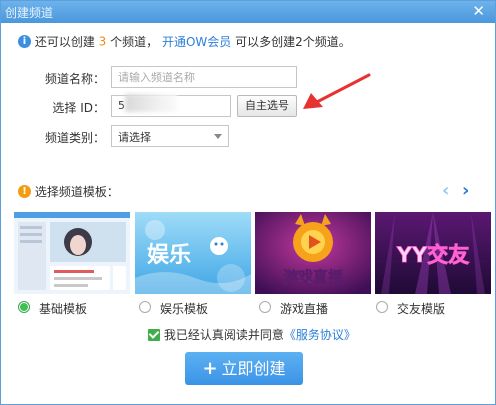 The image size is (496, 405). Describe the element at coordinates (337, 91) in the screenshot. I see `pointer-arrow-icon` at that location.